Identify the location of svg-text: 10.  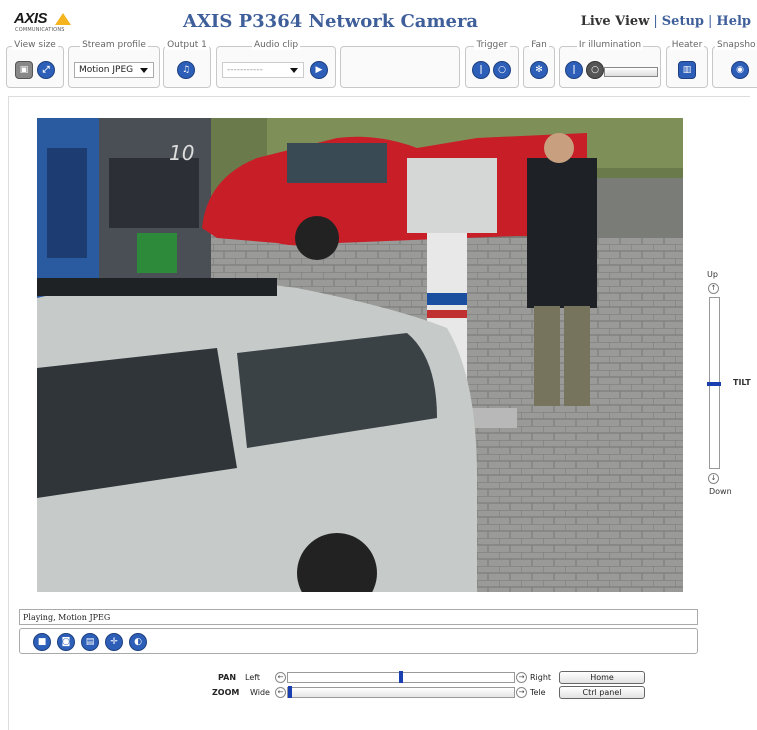
(181, 153).